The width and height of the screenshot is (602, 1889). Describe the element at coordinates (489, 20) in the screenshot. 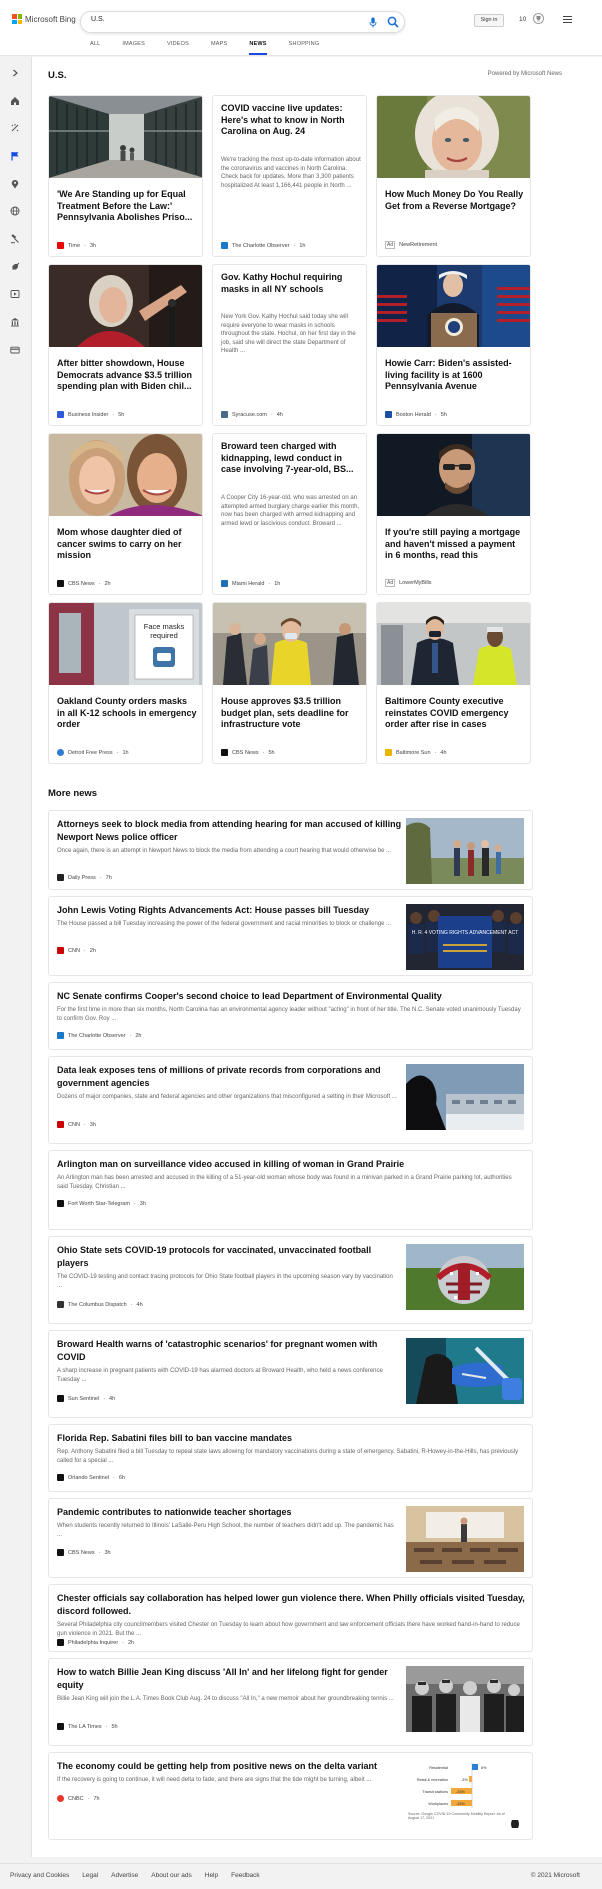

I see `sign-in-button: Sign in` at that location.